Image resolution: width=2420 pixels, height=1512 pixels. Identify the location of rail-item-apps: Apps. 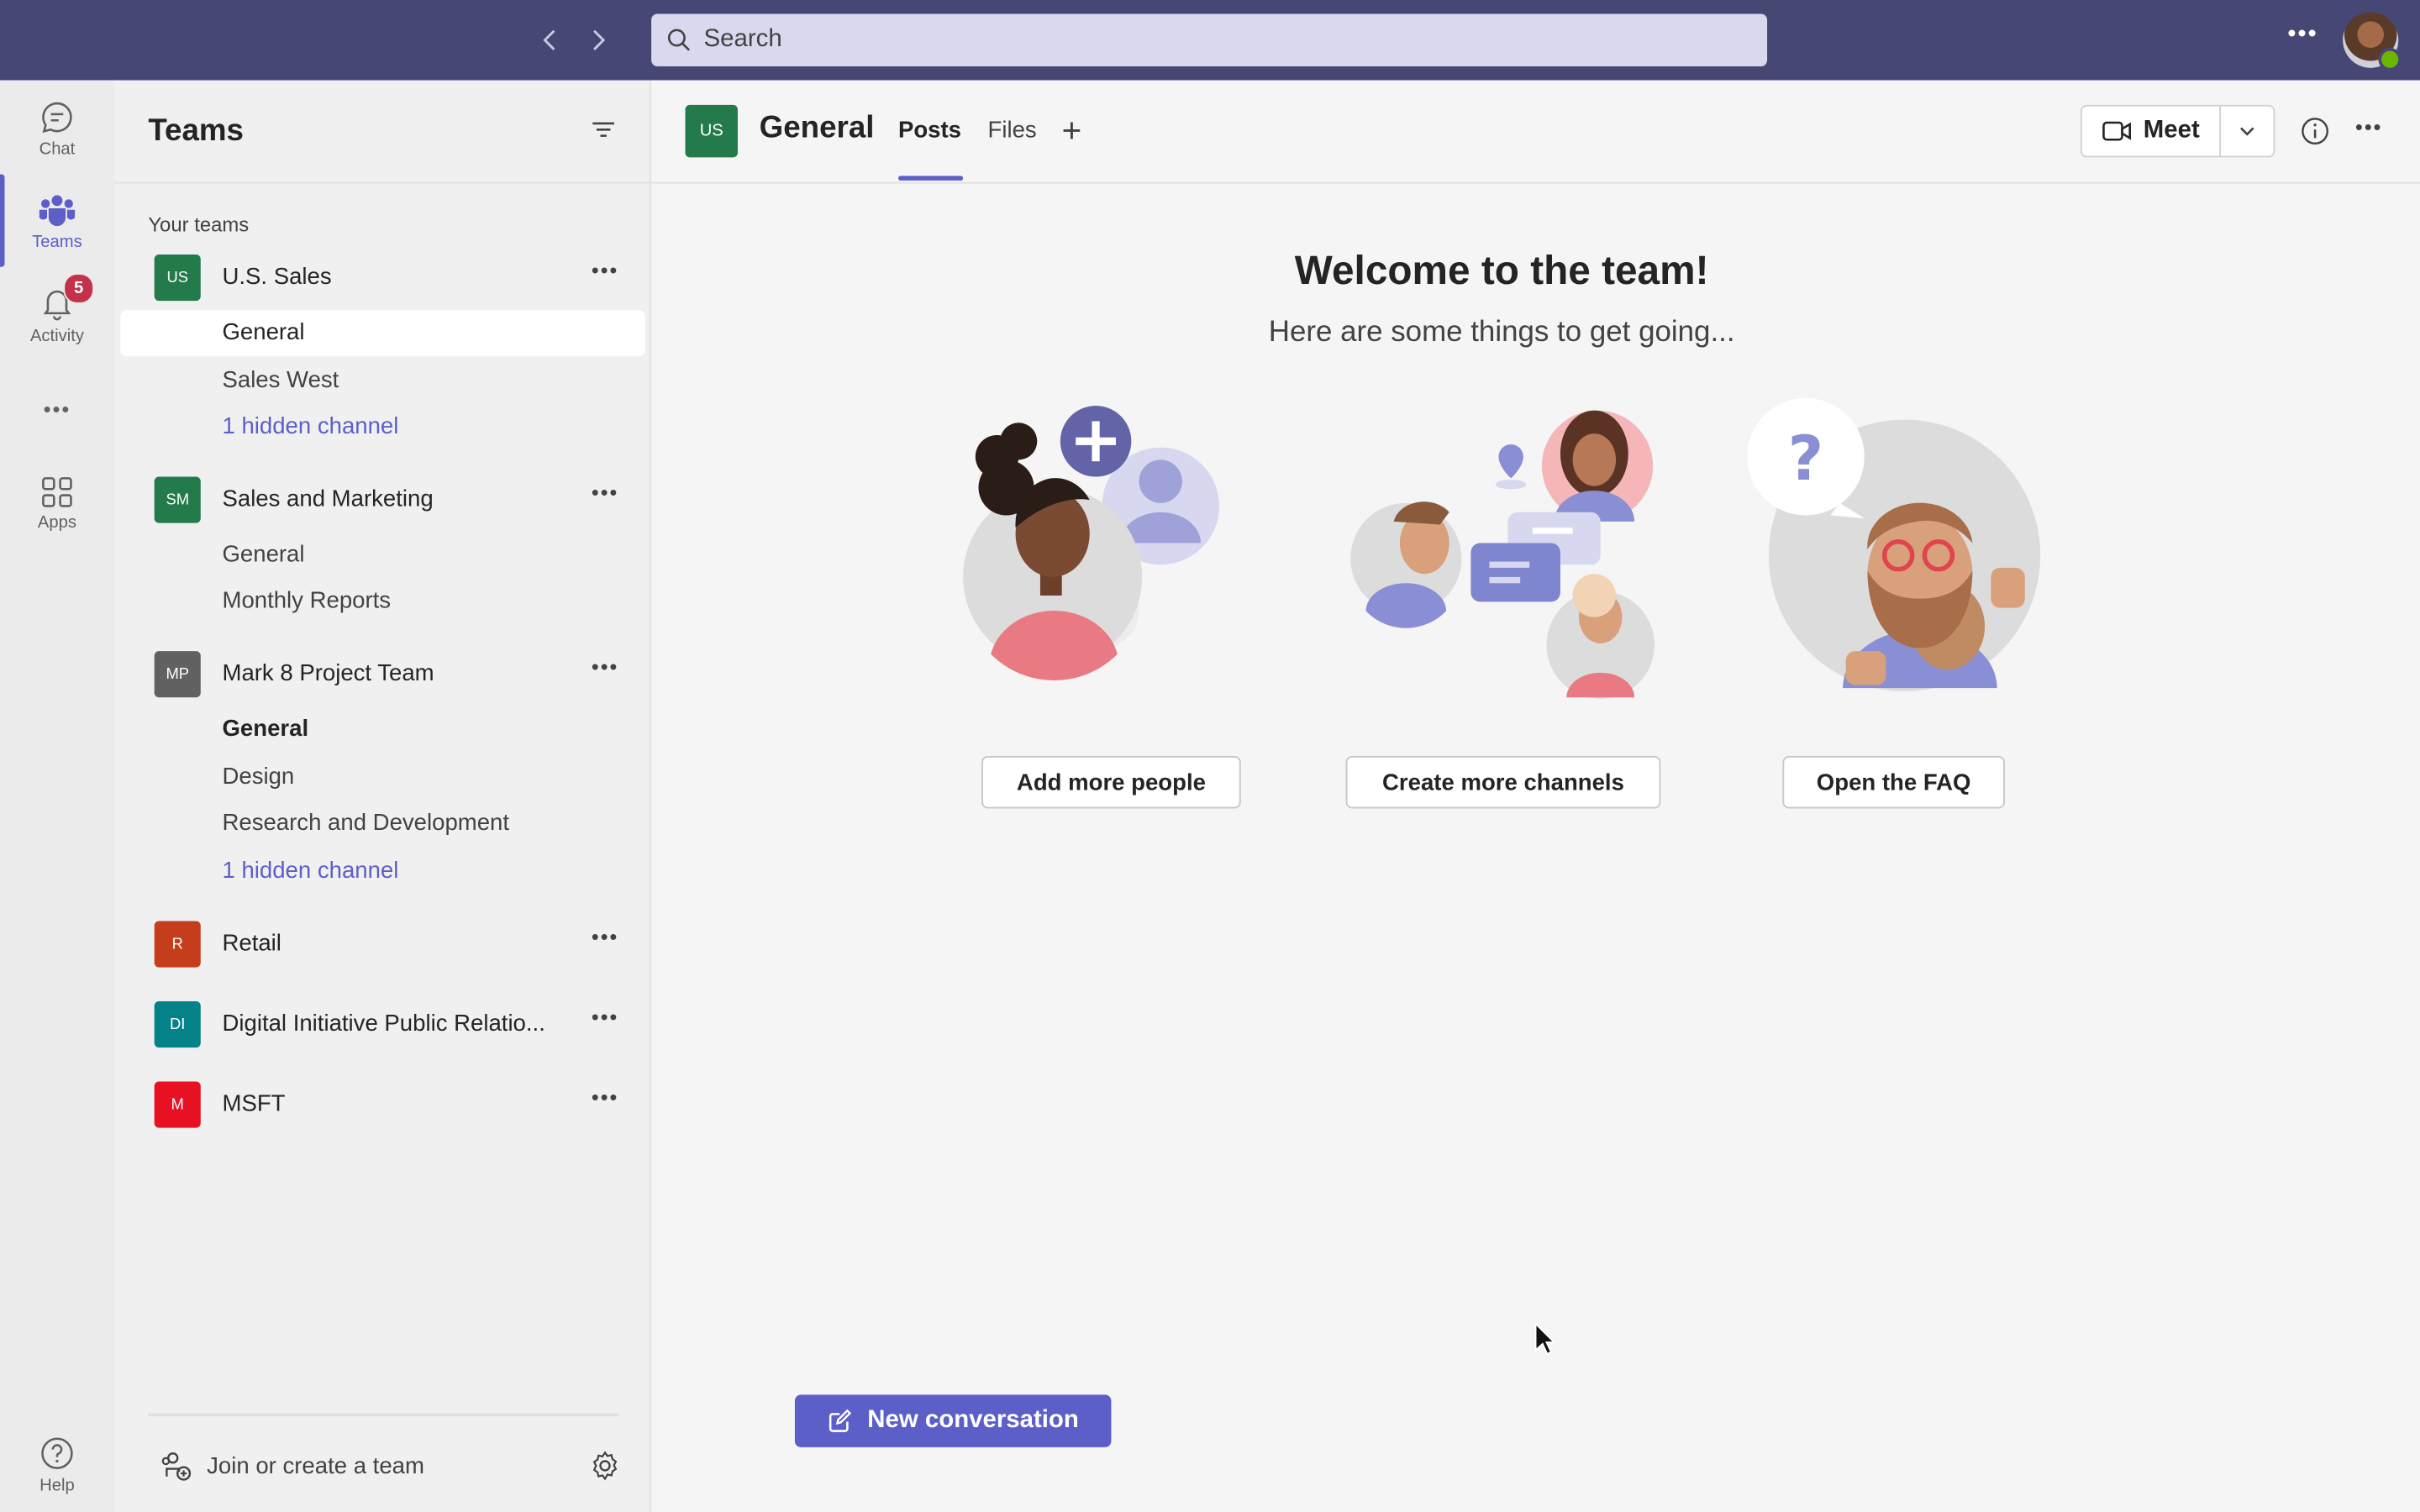
(57, 504).